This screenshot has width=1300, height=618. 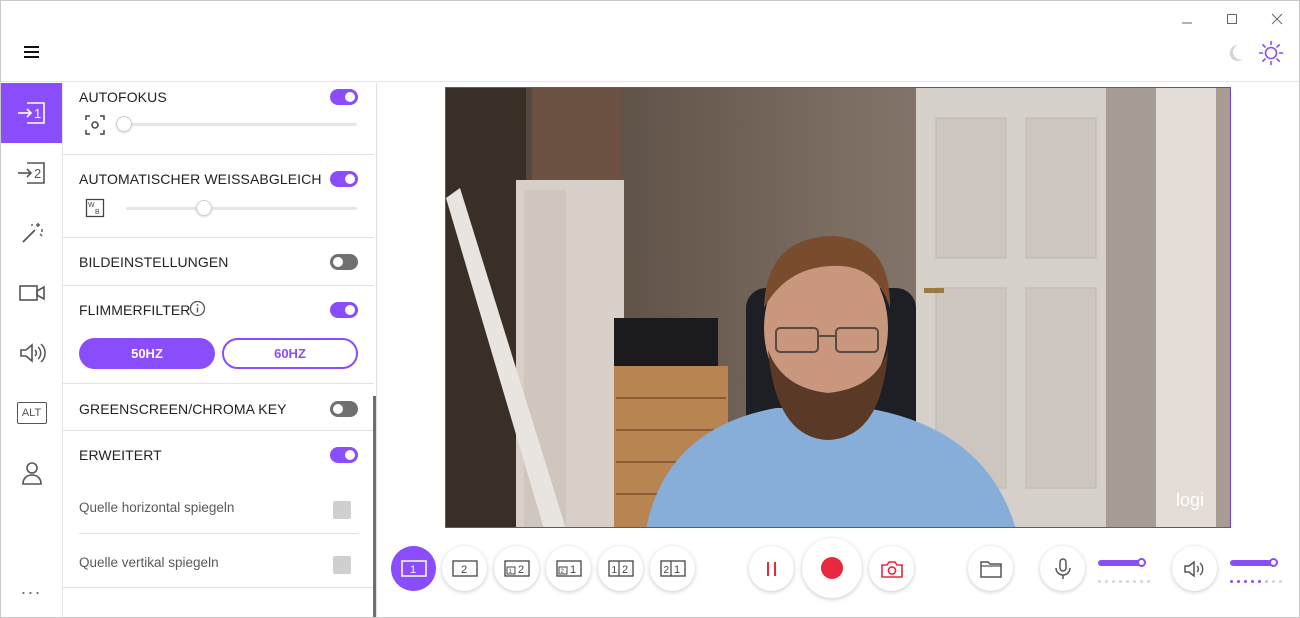 I want to click on microphone-icon, so click(x=1062, y=568).